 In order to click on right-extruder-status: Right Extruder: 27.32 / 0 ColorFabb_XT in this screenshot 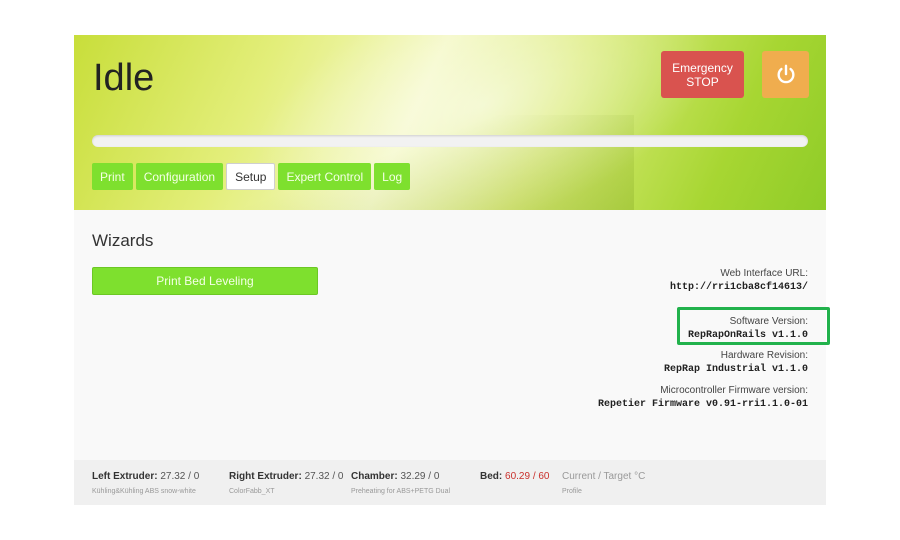, I will do `click(286, 483)`.